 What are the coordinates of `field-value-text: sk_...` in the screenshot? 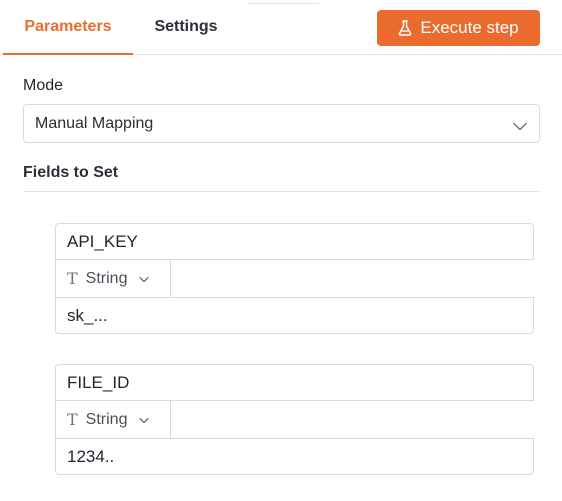 It's located at (87, 315).